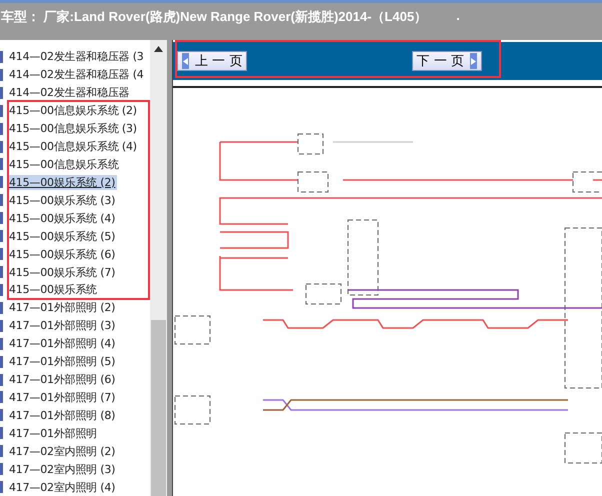  Describe the element at coordinates (62, 397) in the screenshot. I see `sidebar-item: 417—01外部照明 (7)` at that location.